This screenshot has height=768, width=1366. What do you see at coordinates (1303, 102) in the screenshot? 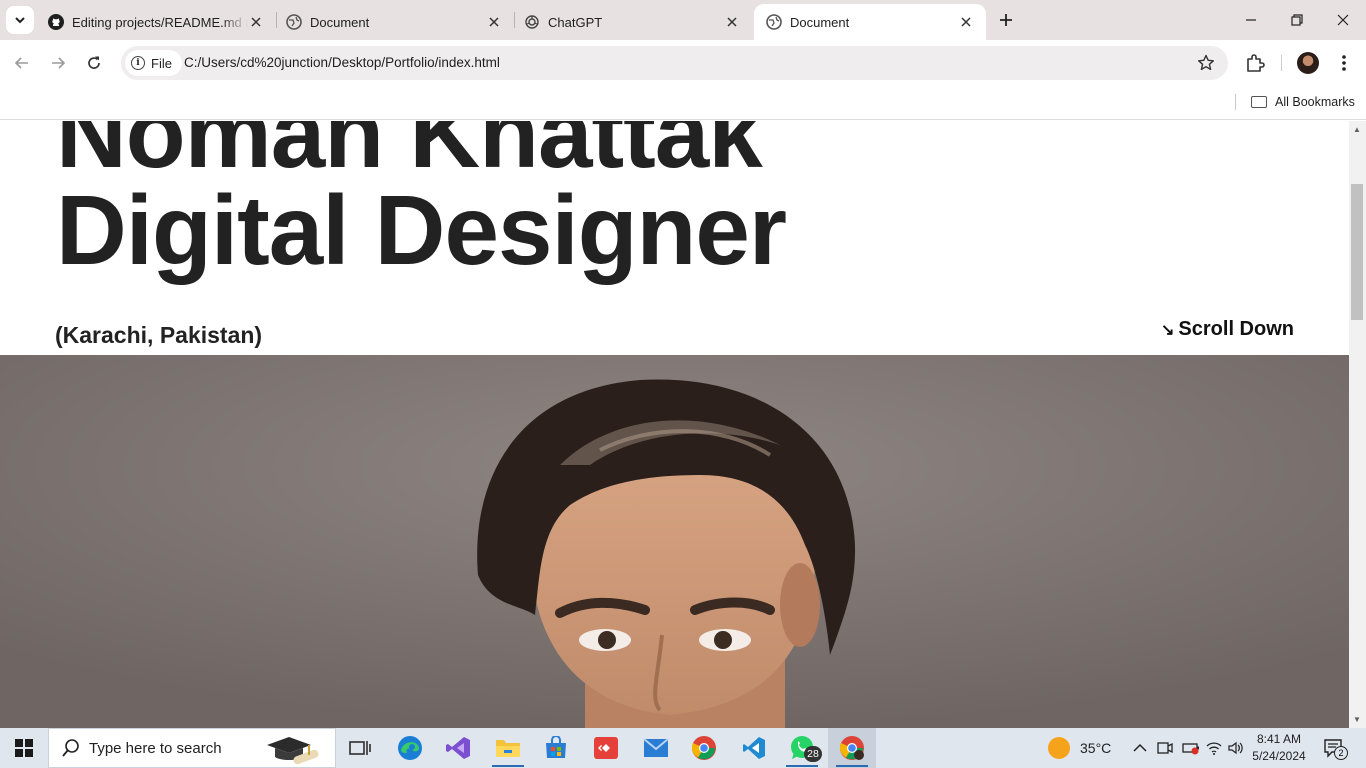
I see `all-bookmarks-button: All Bookmarks` at bounding box center [1303, 102].